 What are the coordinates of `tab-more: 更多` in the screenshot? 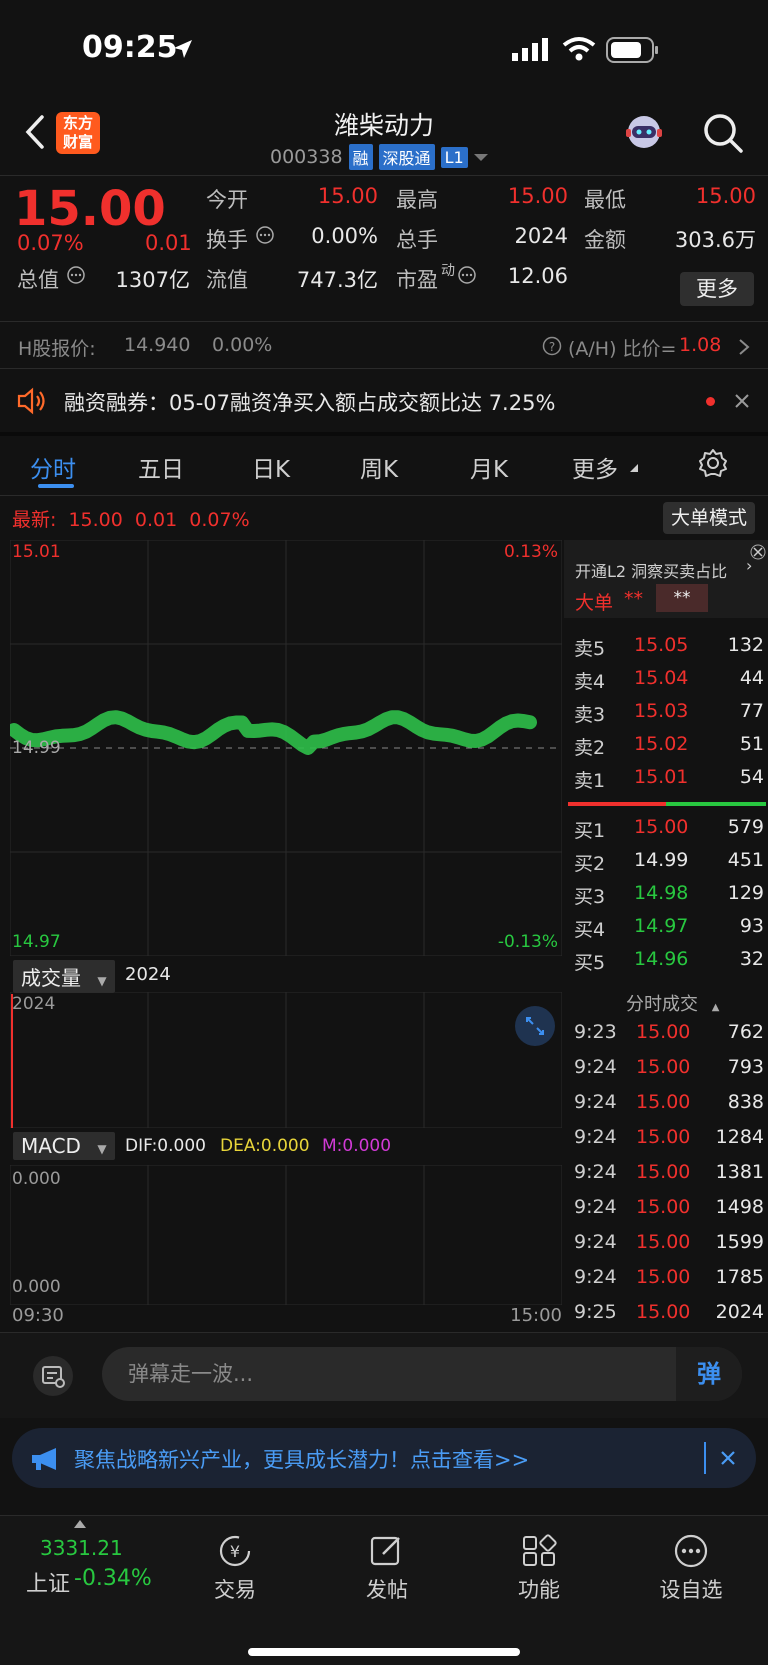 It's located at (595, 467).